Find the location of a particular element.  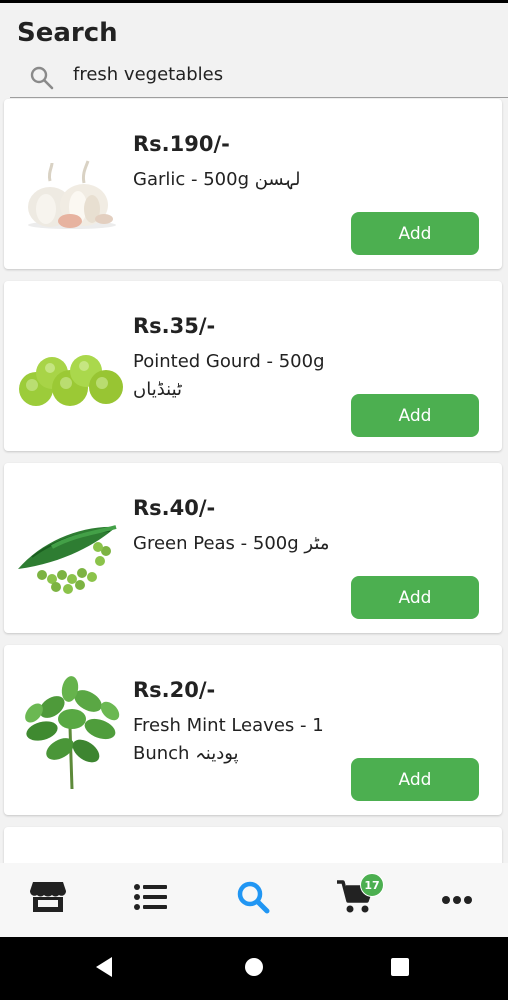

green-peas-image is located at coordinates (72, 548).